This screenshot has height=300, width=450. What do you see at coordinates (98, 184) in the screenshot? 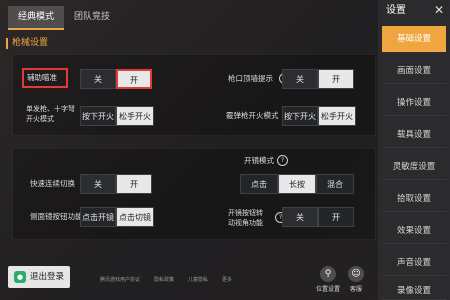
I see `quick-switch-off: 关` at bounding box center [98, 184].